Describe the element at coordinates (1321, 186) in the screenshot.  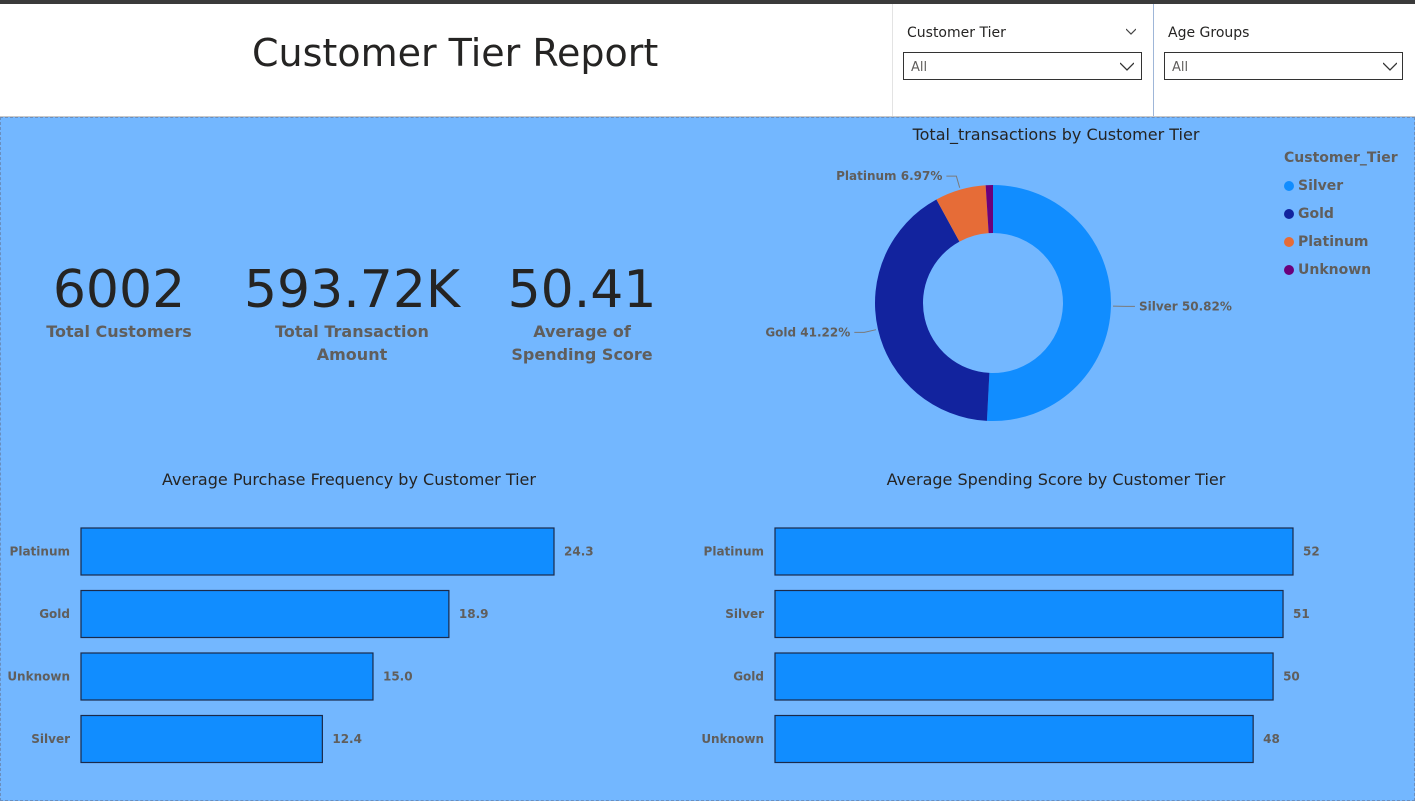
I see `legend-label: Silver` at that location.